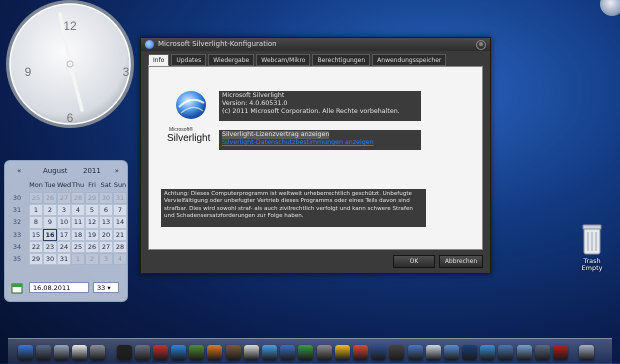 This screenshot has width=620, height=364. Describe the element at coordinates (50, 234) in the screenshot. I see `calendar-day: 16` at that location.